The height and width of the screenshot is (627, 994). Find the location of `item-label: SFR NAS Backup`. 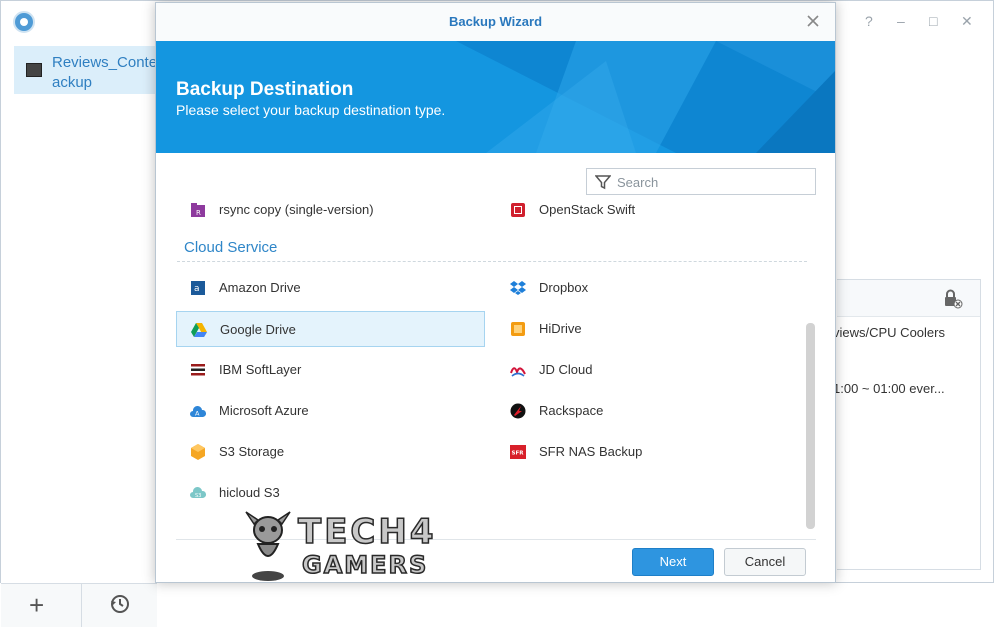

item-label: SFR NAS Backup is located at coordinates (591, 451).